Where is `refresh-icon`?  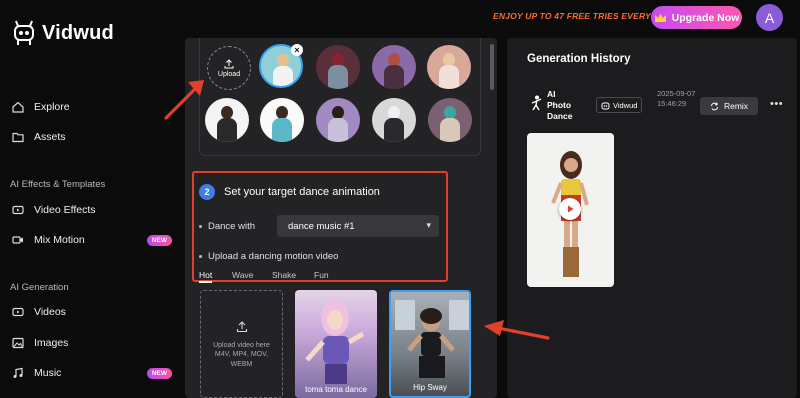 refresh-icon is located at coordinates (714, 106).